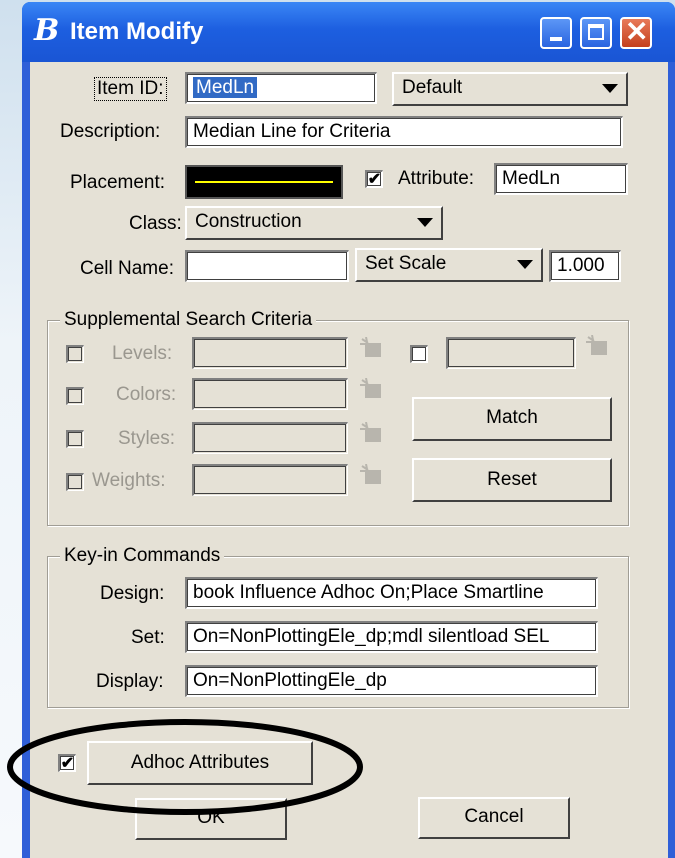 The width and height of the screenshot is (675, 858). Describe the element at coordinates (314, 223) in the screenshot. I see `class-combo: Construction` at that location.